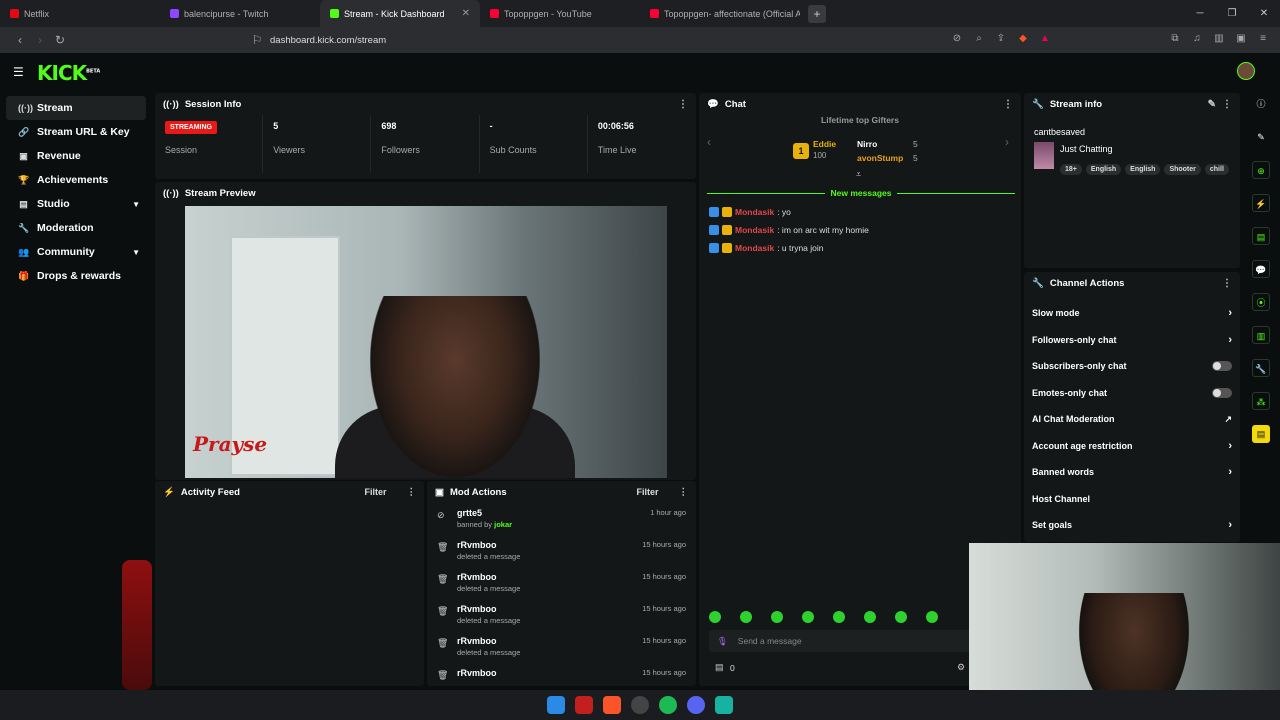 The height and width of the screenshot is (720, 1280). I want to click on minimize-icon: ─, so click(1200, 13).